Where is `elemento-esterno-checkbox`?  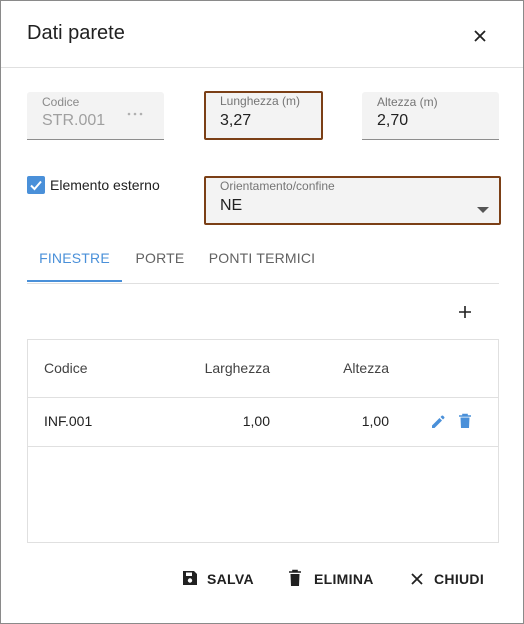 elemento-esterno-checkbox is located at coordinates (36, 185).